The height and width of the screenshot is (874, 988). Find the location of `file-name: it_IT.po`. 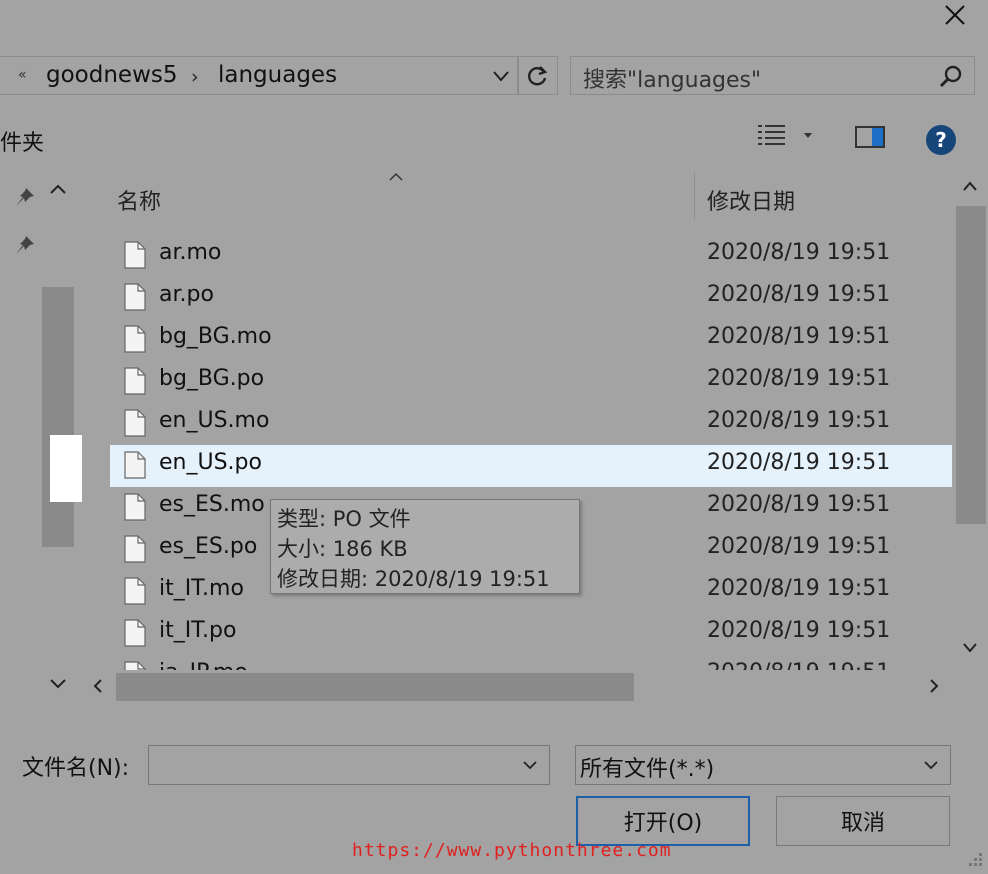

file-name: it_IT.po is located at coordinates (197, 630).